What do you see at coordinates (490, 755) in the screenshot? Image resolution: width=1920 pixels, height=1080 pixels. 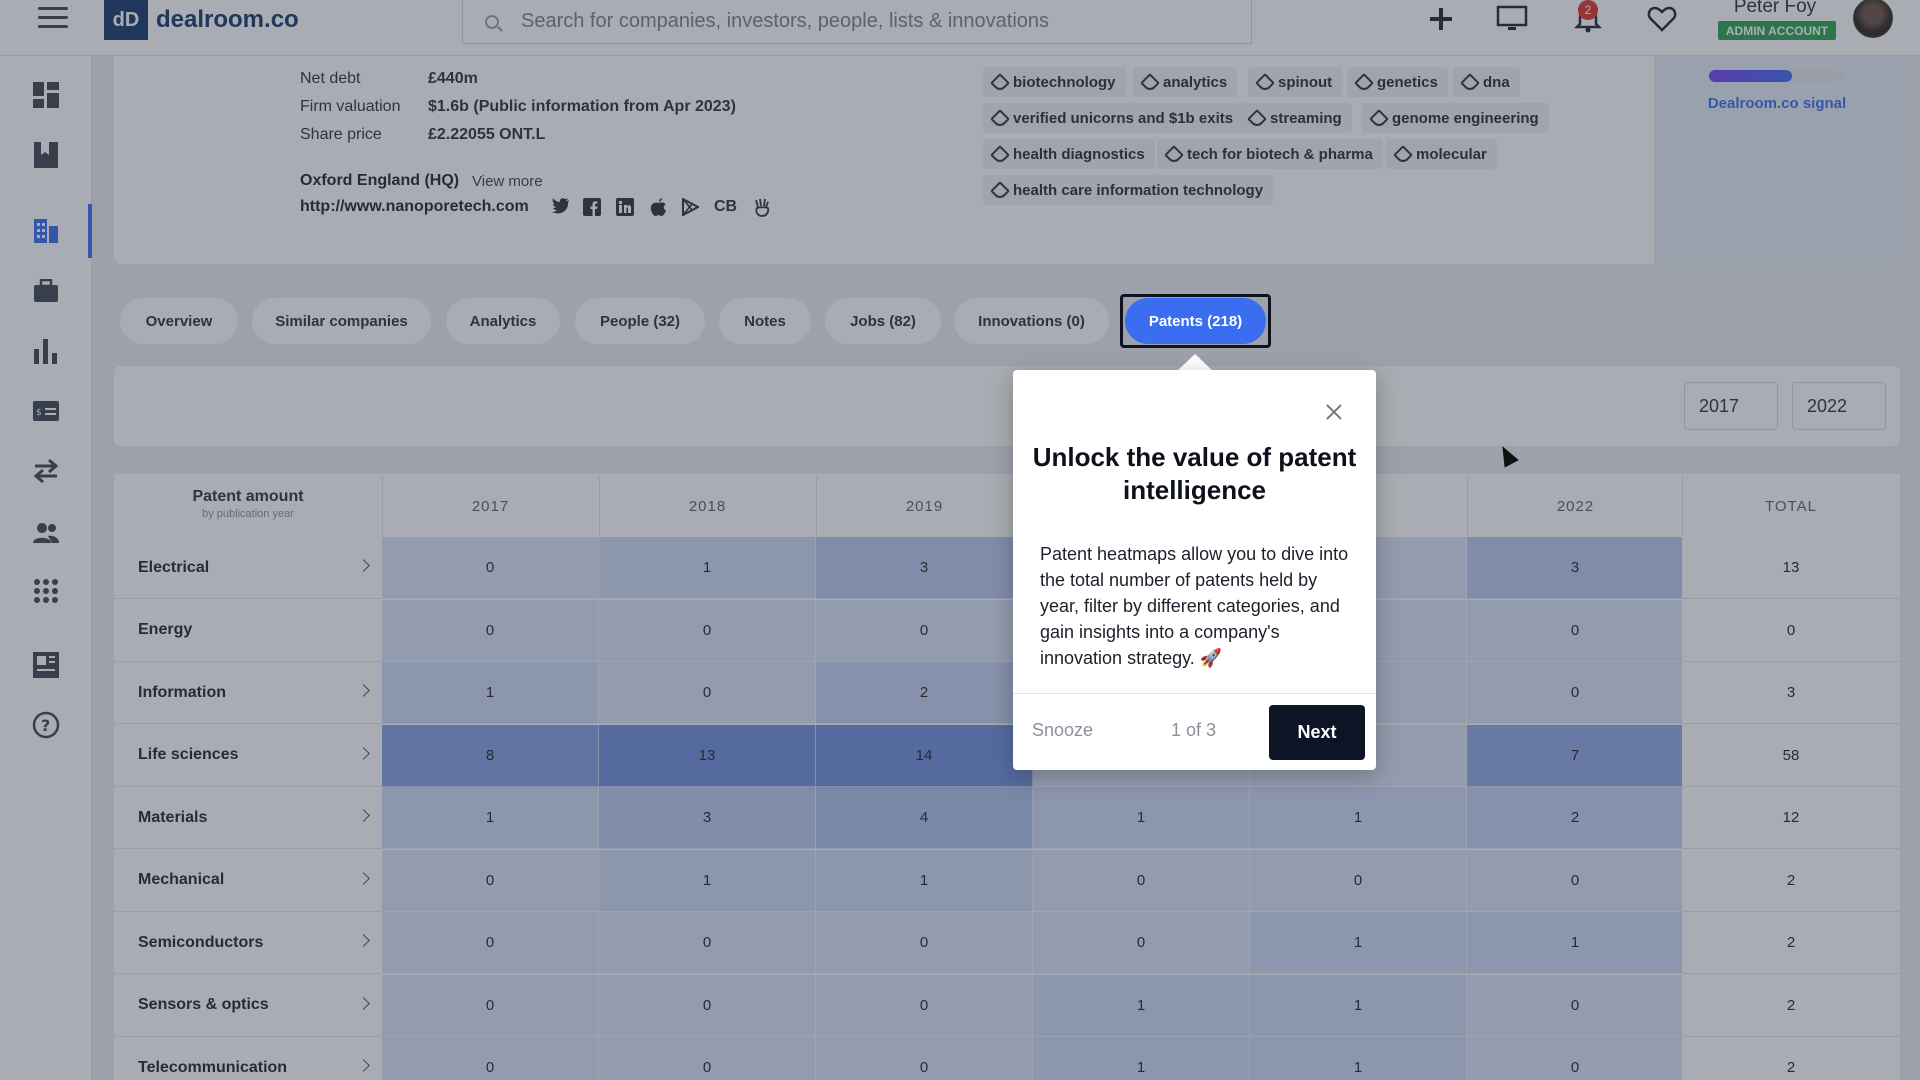 I see `heatmap-cell: 8` at bounding box center [490, 755].